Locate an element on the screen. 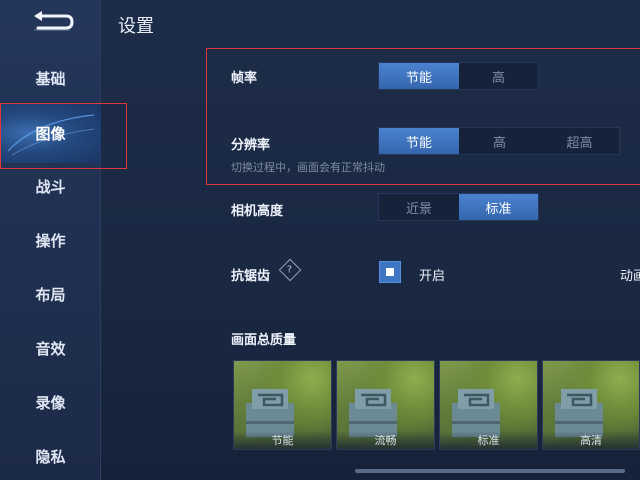 The width and height of the screenshot is (640, 480). camera-height-selector: 近景 标准 is located at coordinates (458, 207).